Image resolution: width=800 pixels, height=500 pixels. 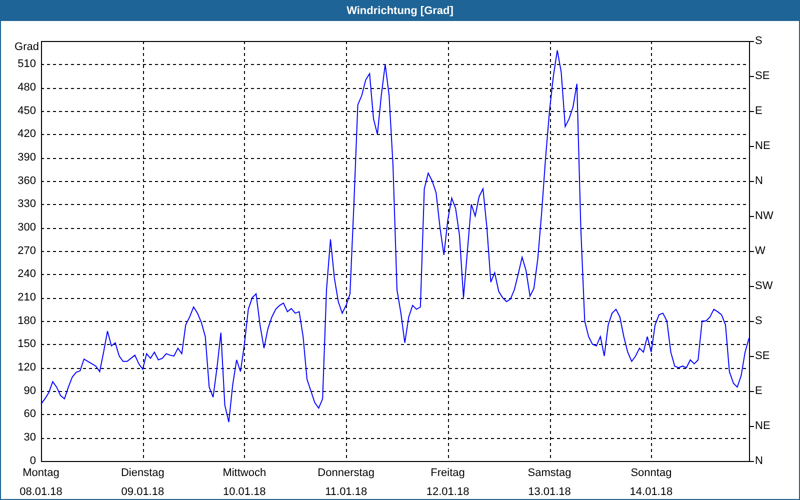 What do you see at coordinates (651, 482) in the screenshot?
I see `x-tick-label: Sonntag 14.01.18` at bounding box center [651, 482].